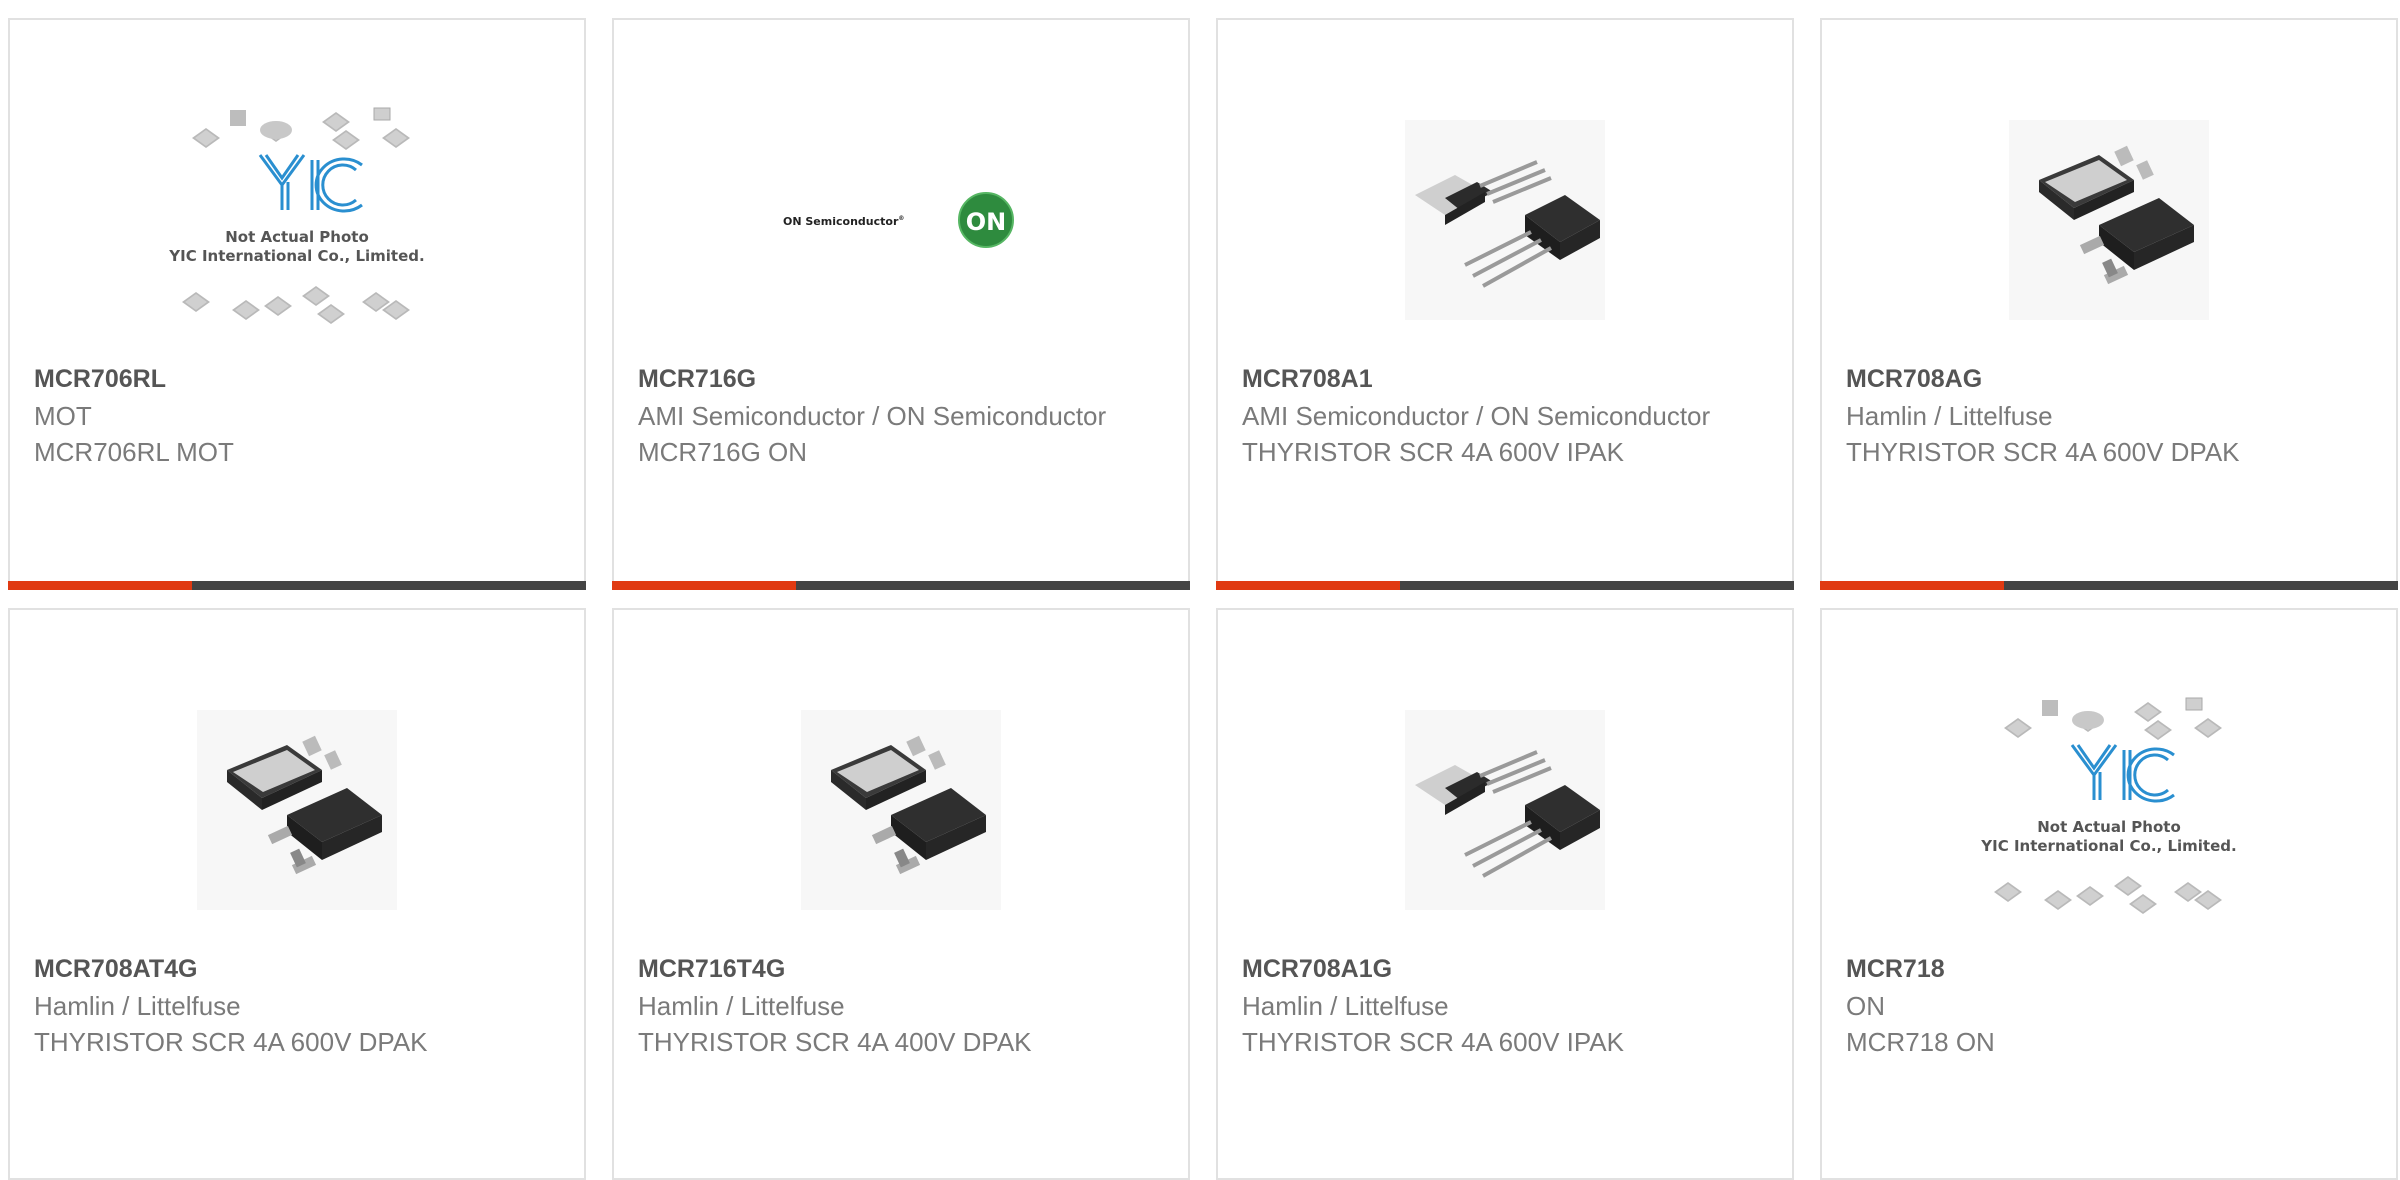  Describe the element at coordinates (134, 452) in the screenshot. I see `product-description: MCR706RL MOT` at that location.